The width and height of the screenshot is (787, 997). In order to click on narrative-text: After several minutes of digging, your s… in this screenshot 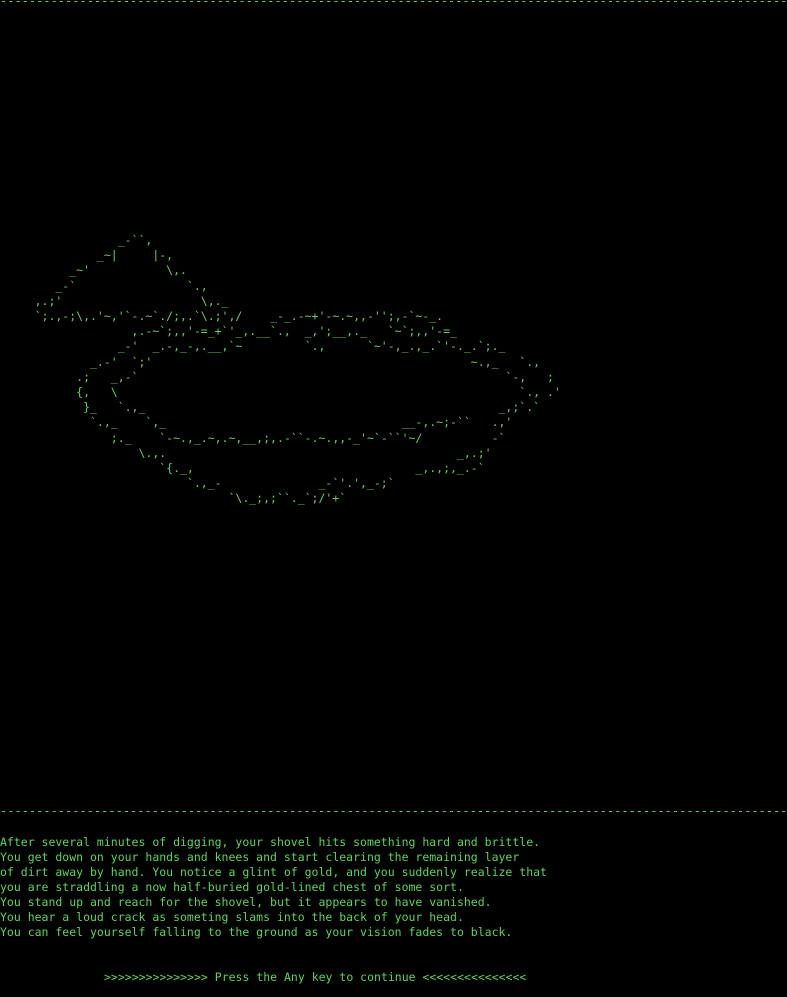, I will do `click(393, 887)`.